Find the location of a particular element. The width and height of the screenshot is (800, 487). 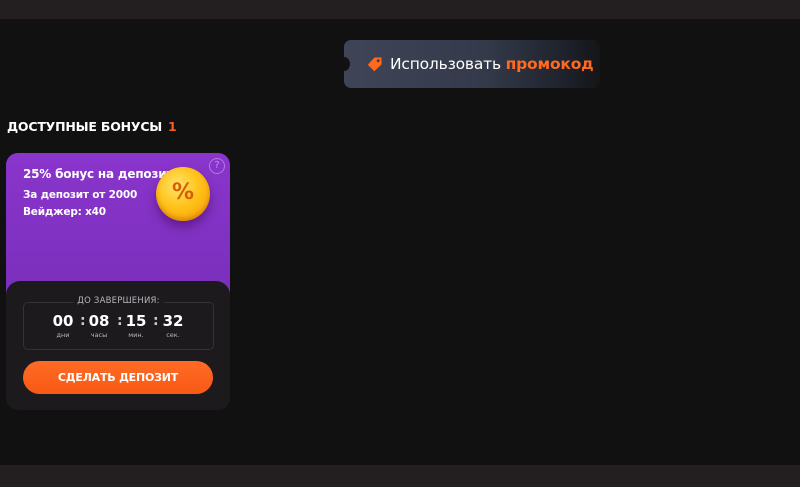

promo-label-highlight: промокод is located at coordinates (549, 64).